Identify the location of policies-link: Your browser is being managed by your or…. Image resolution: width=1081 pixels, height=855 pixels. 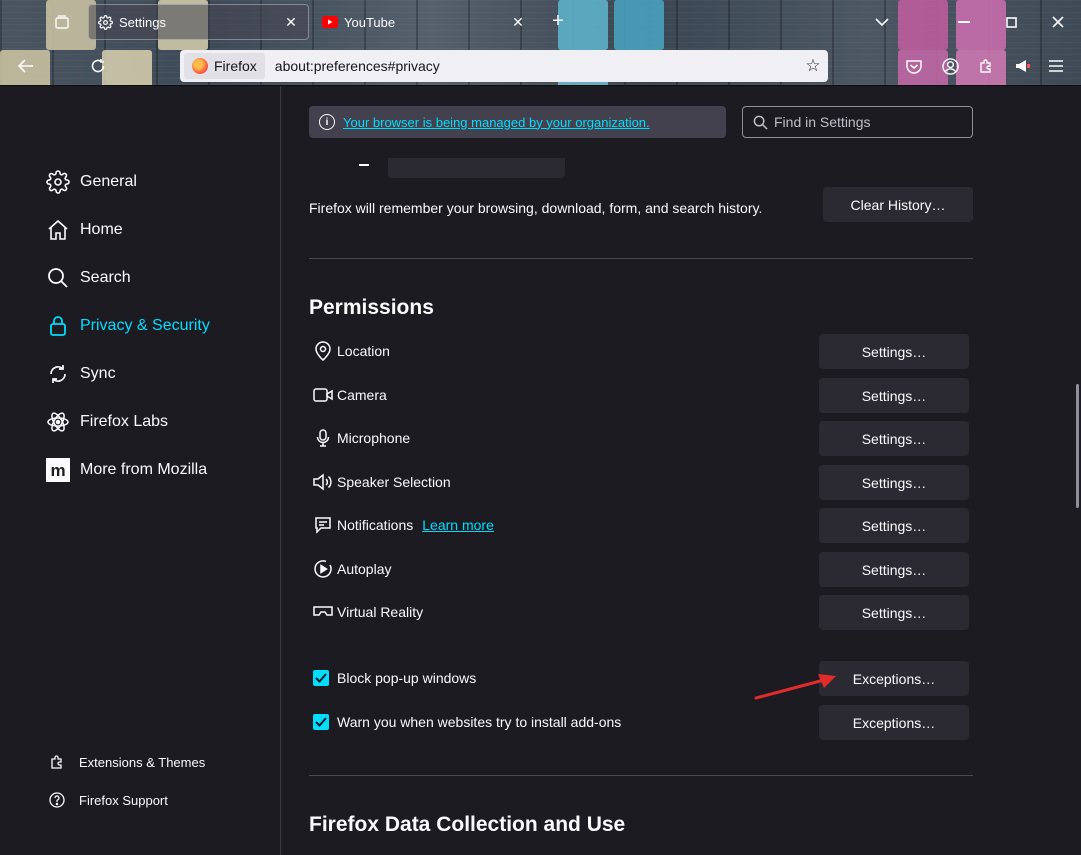
(496, 122).